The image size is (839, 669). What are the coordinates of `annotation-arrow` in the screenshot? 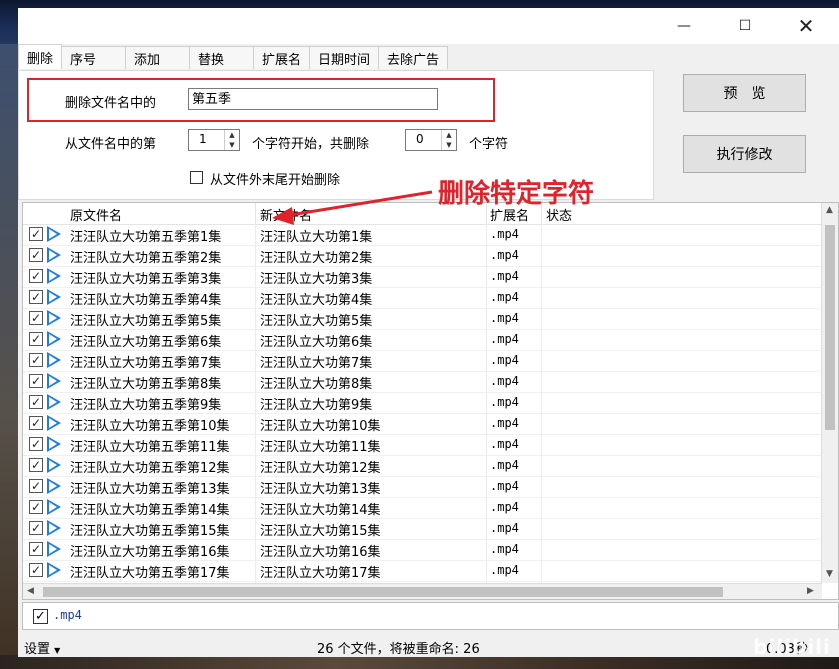 It's located at (352, 207).